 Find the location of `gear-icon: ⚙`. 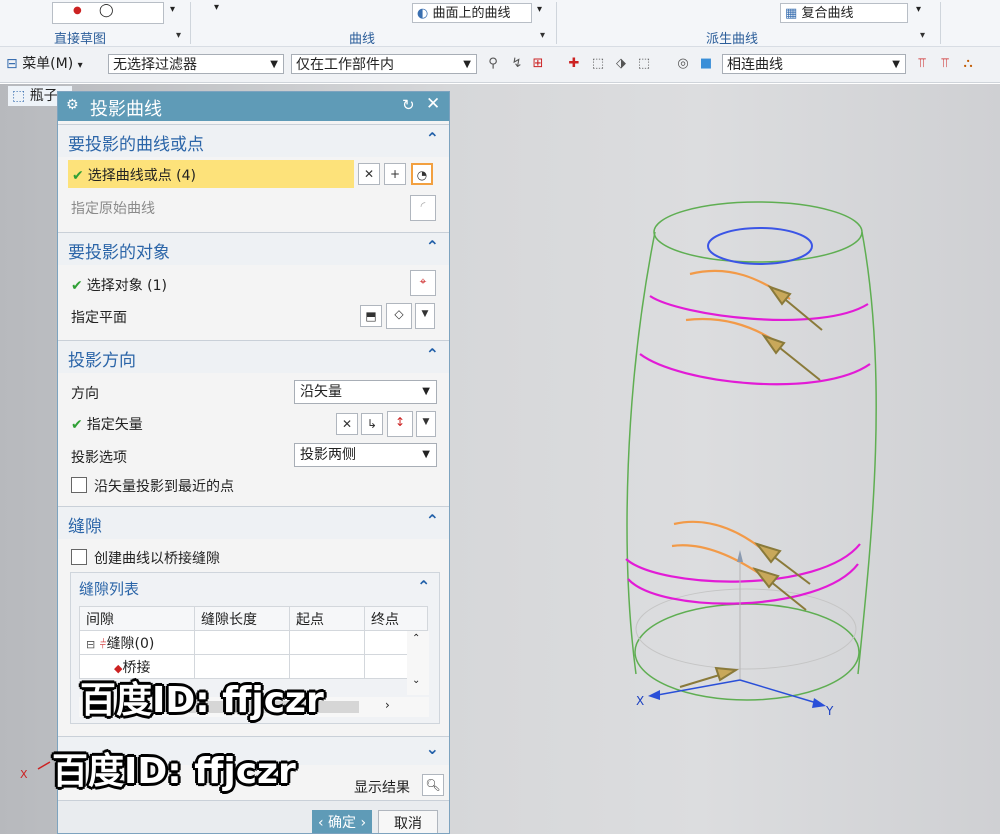

gear-icon: ⚙ is located at coordinates (72, 105).